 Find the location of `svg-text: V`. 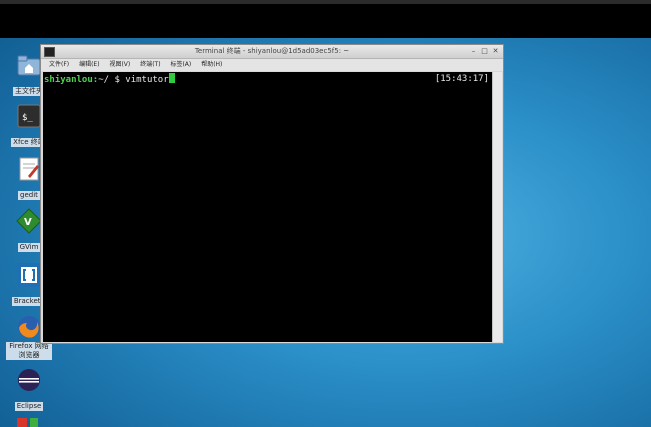

svg-text: V is located at coordinates (28, 222).